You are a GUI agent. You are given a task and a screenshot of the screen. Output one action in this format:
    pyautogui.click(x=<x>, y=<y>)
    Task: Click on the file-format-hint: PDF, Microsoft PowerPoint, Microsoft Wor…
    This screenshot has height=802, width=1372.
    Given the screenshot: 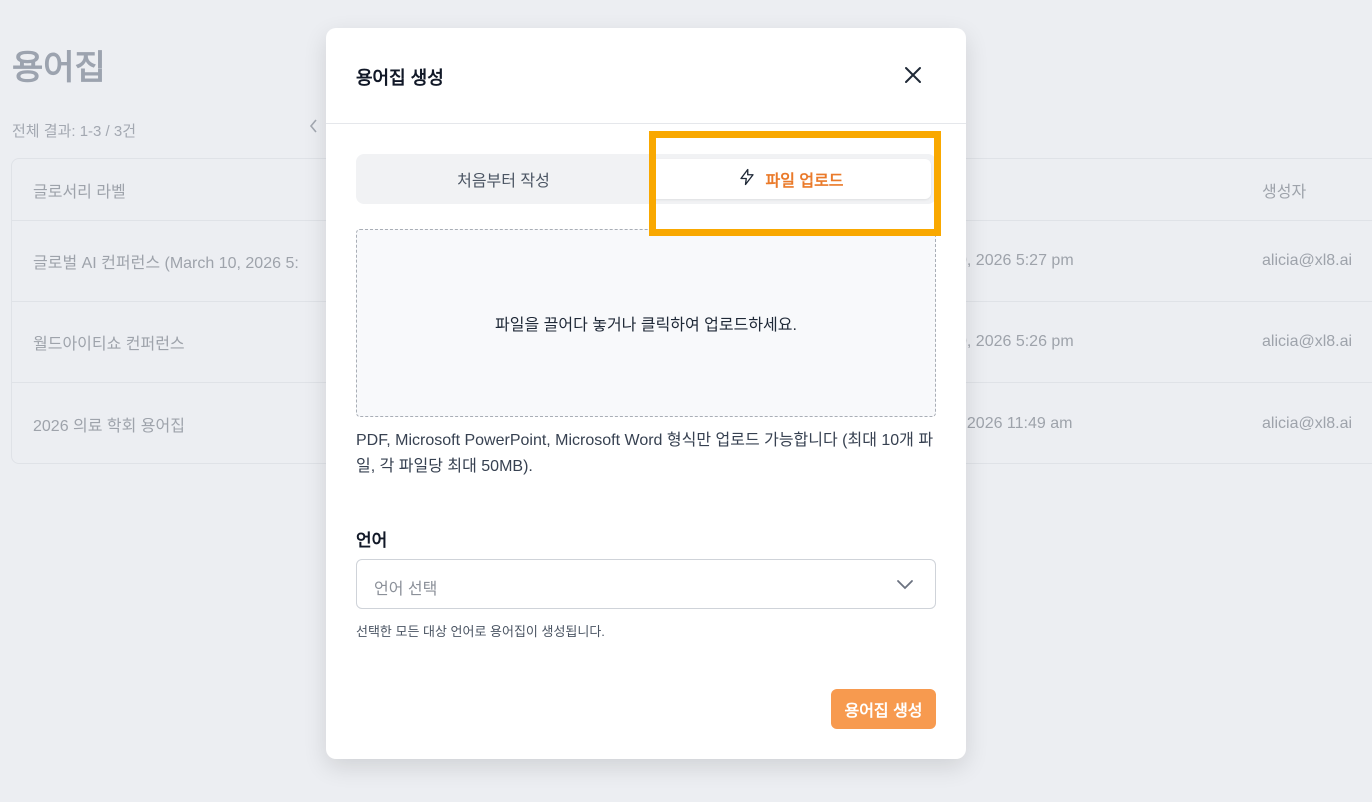 What is the action you would take?
    pyautogui.click(x=645, y=453)
    